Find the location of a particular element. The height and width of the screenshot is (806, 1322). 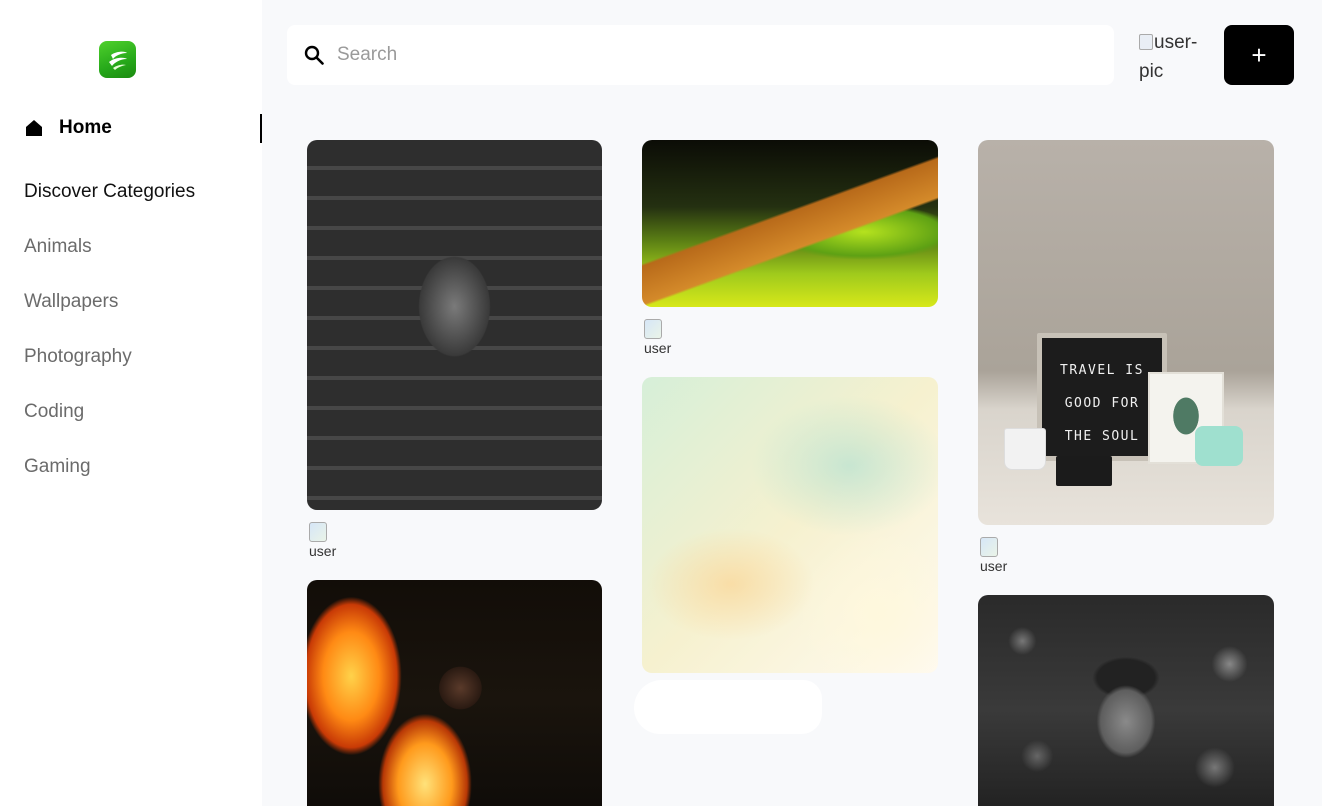

pin-watercolor is located at coordinates (790, 525).